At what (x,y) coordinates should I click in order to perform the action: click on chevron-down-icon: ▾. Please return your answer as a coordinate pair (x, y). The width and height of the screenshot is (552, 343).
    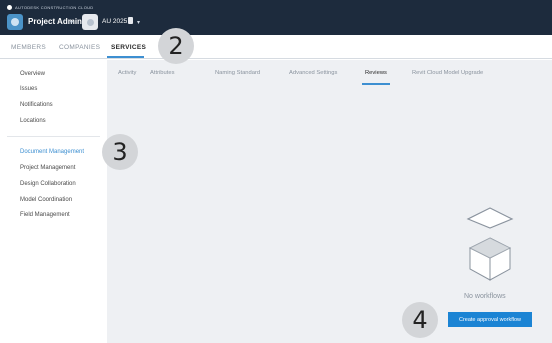
    Looking at the image, I should click on (71, 22).